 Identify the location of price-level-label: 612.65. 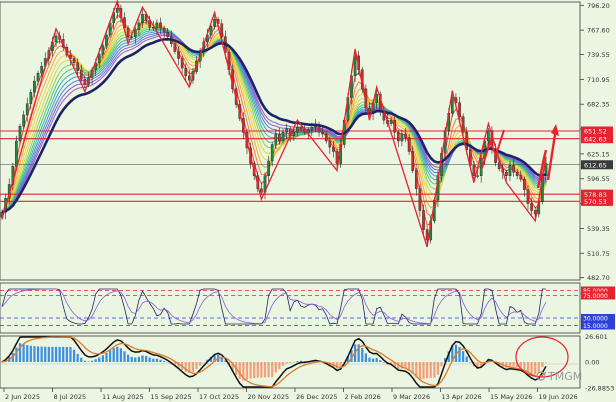
(595, 165).